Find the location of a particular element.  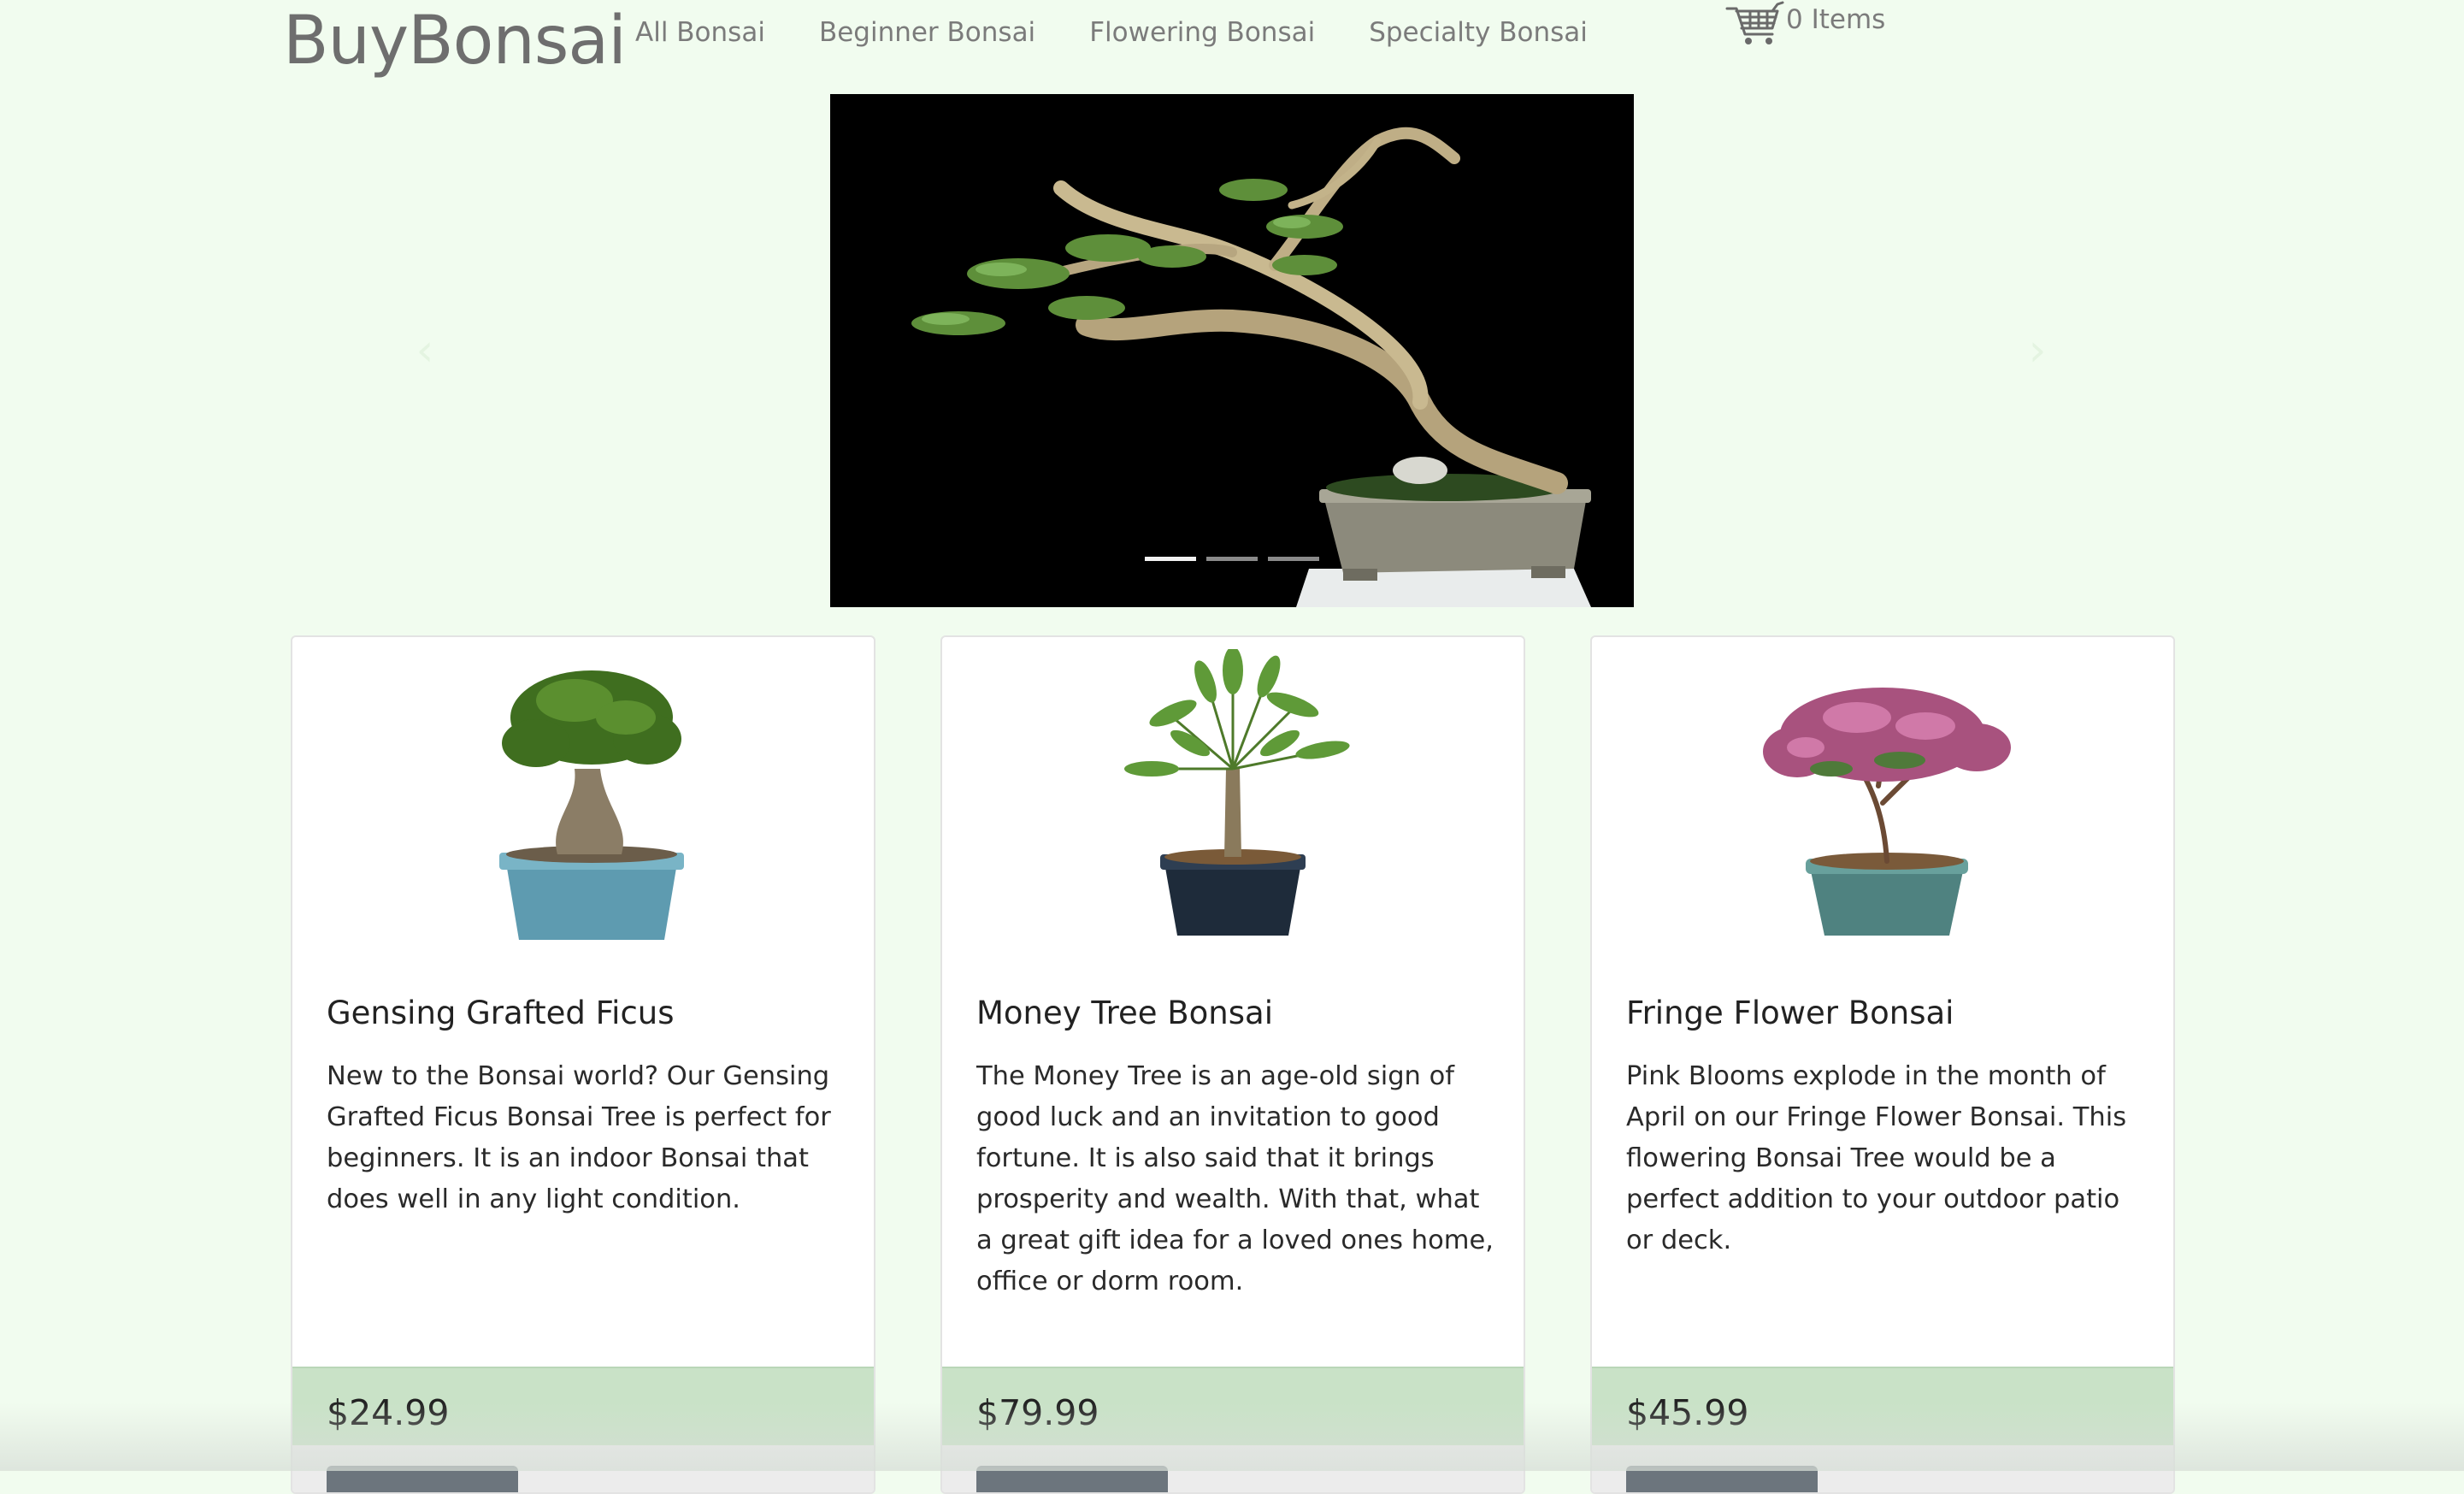

money-tree-bonsai-image is located at coordinates (1237, 793).